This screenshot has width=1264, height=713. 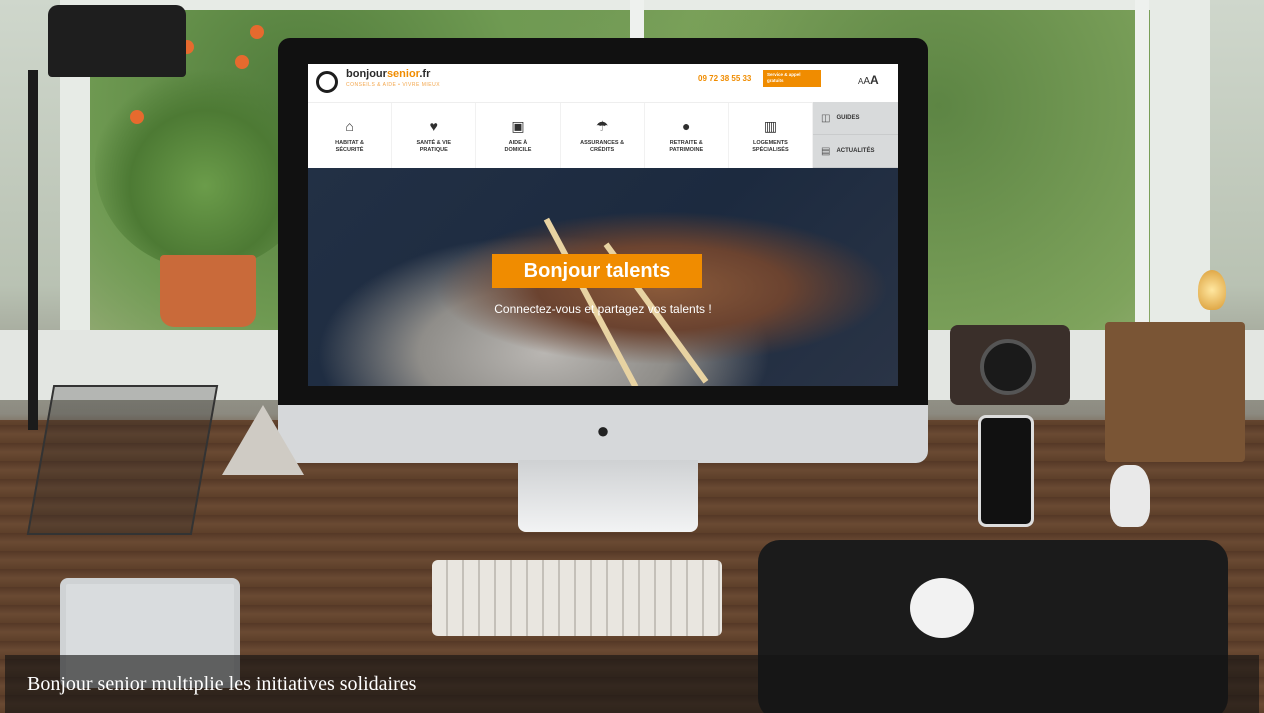 I want to click on side-menu: ◫ GUIDES ▤ ACTUALITÉS, so click(x=855, y=135).